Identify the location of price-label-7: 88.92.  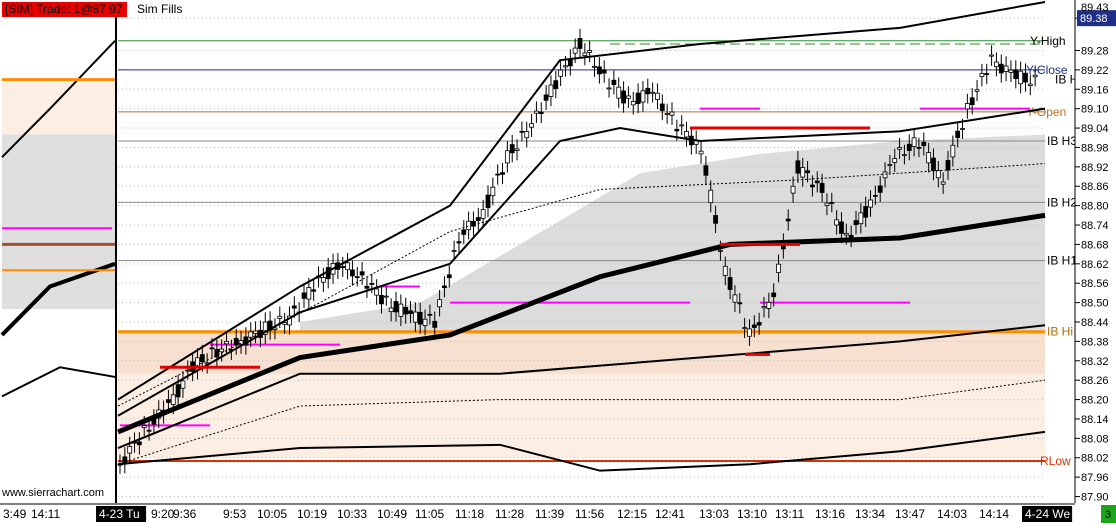
(1095, 168).